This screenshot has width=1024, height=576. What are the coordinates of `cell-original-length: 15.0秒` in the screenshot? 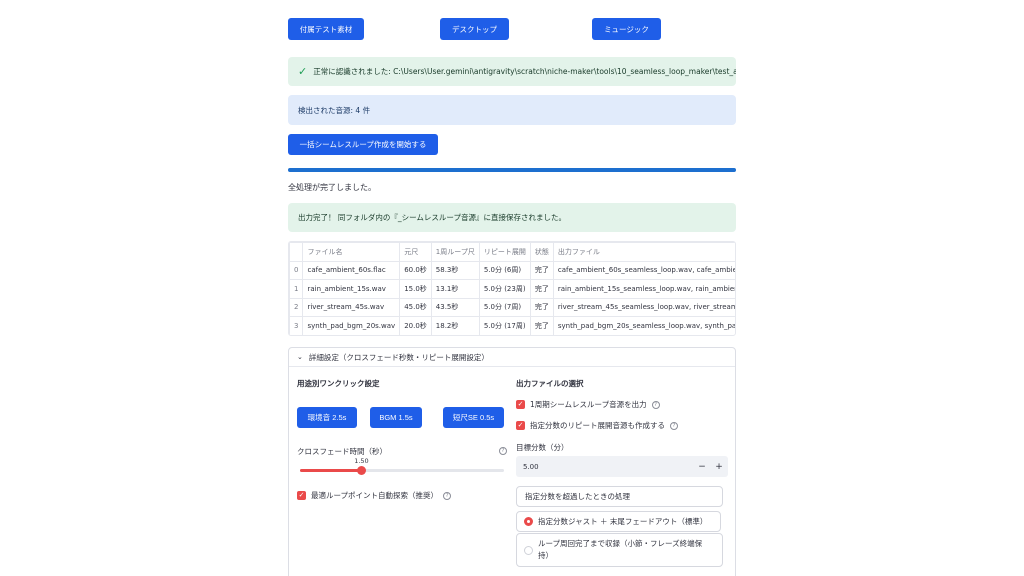 It's located at (415, 289).